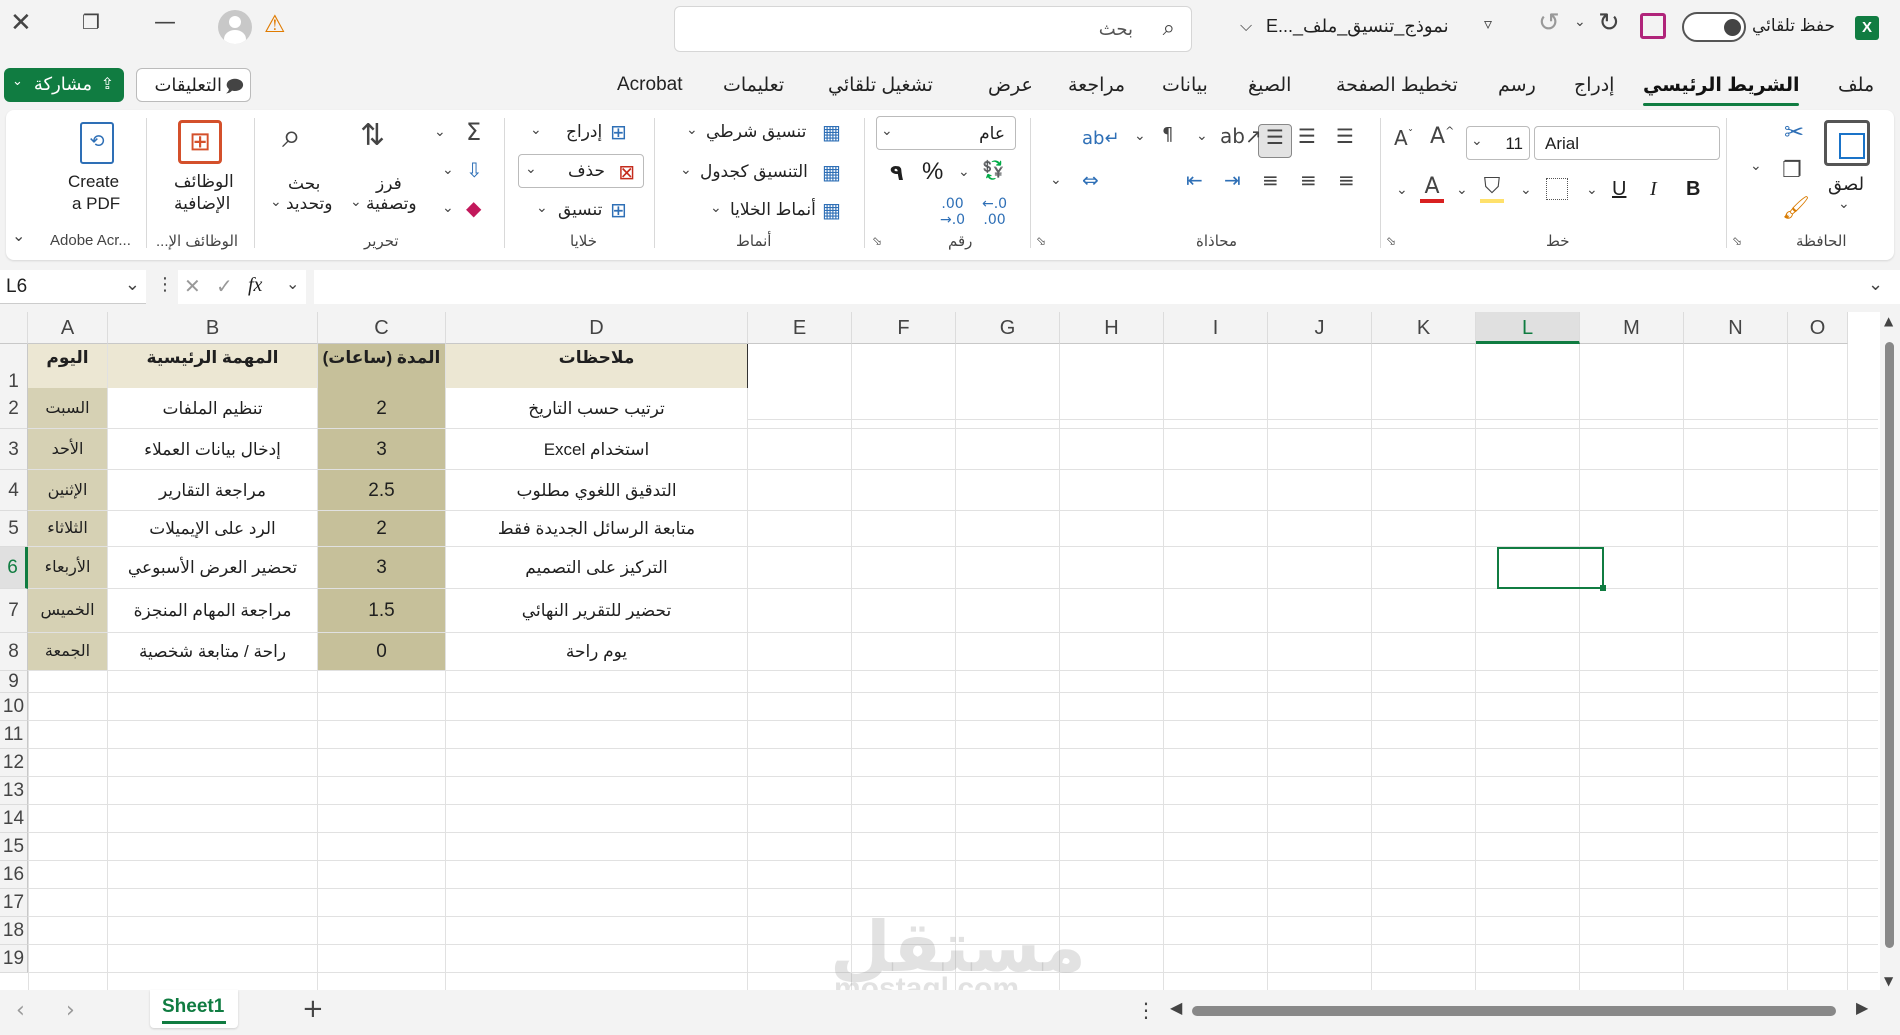 The image size is (1900, 1035). What do you see at coordinates (474, 170) in the screenshot?
I see `fill-icon: ⇩` at bounding box center [474, 170].